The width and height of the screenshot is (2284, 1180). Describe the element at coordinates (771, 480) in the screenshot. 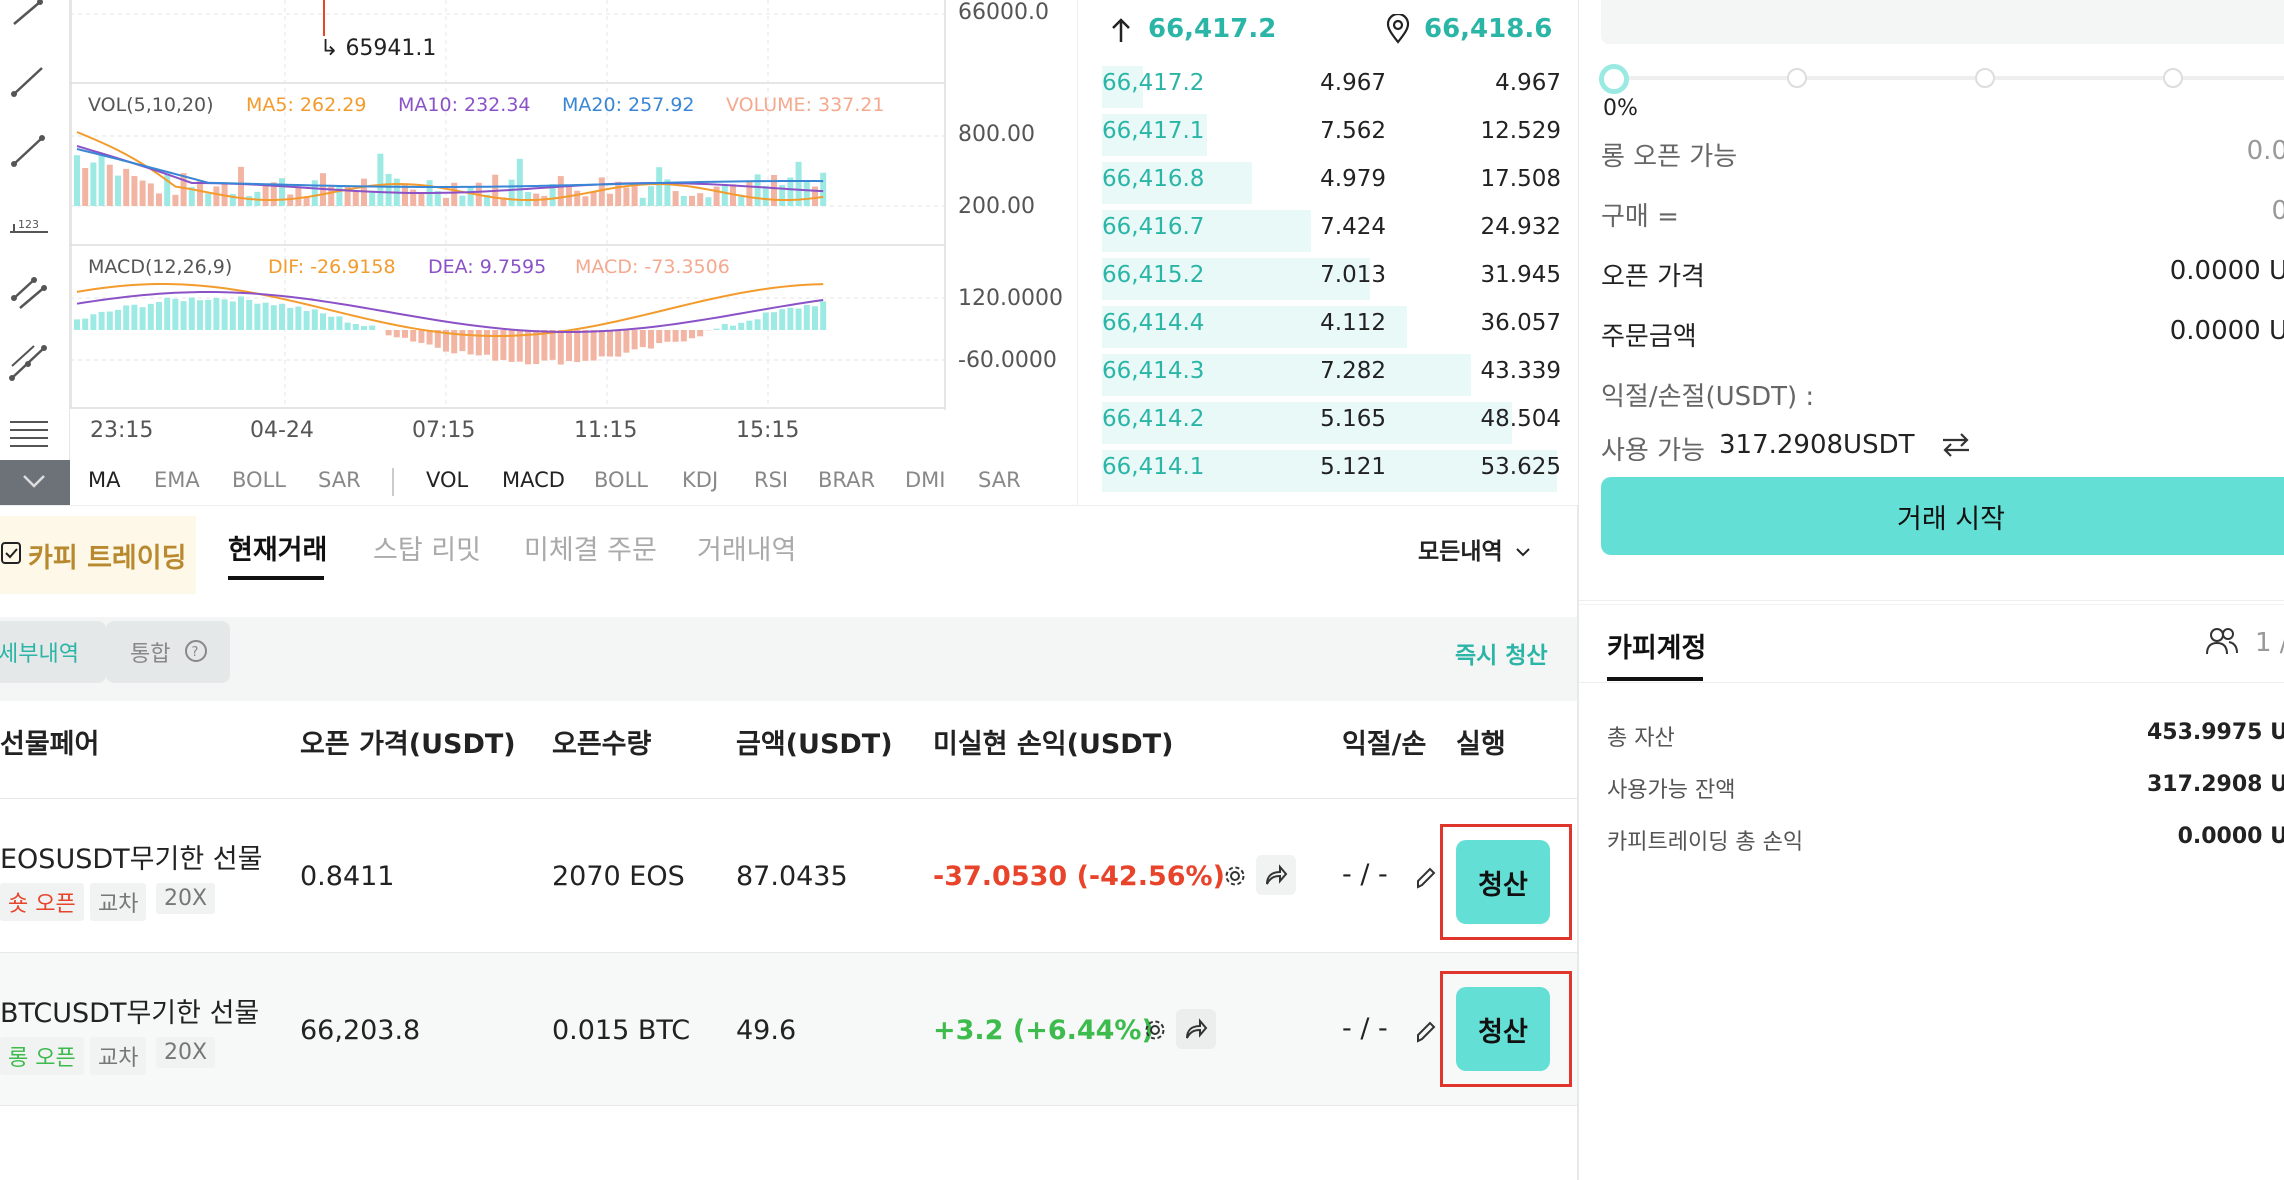

I see `indicator-rsi: RSI` at that location.